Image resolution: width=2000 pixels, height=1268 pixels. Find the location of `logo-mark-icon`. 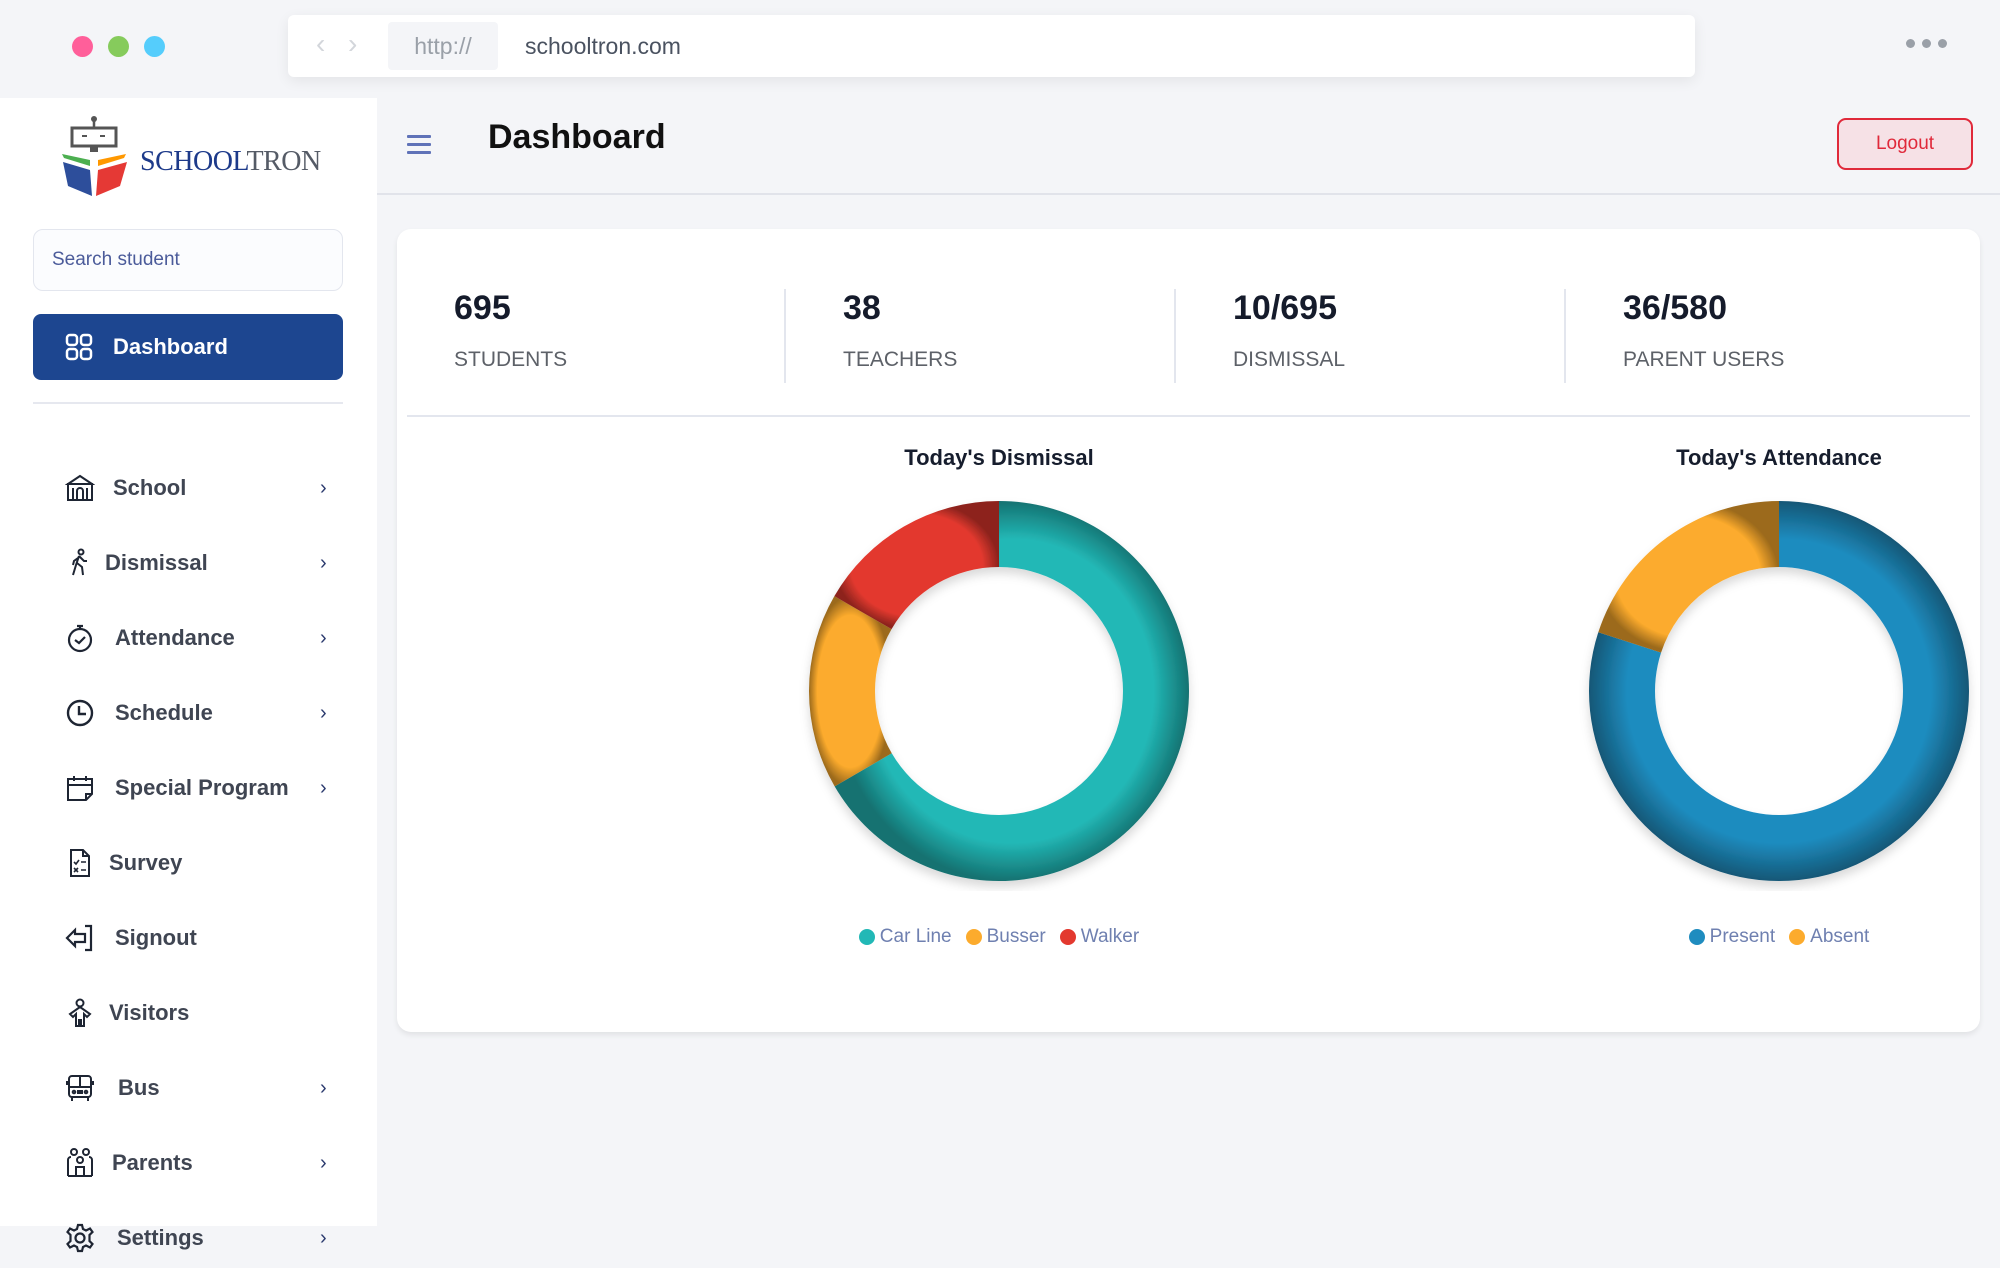

logo-mark-icon is located at coordinates (94, 156).